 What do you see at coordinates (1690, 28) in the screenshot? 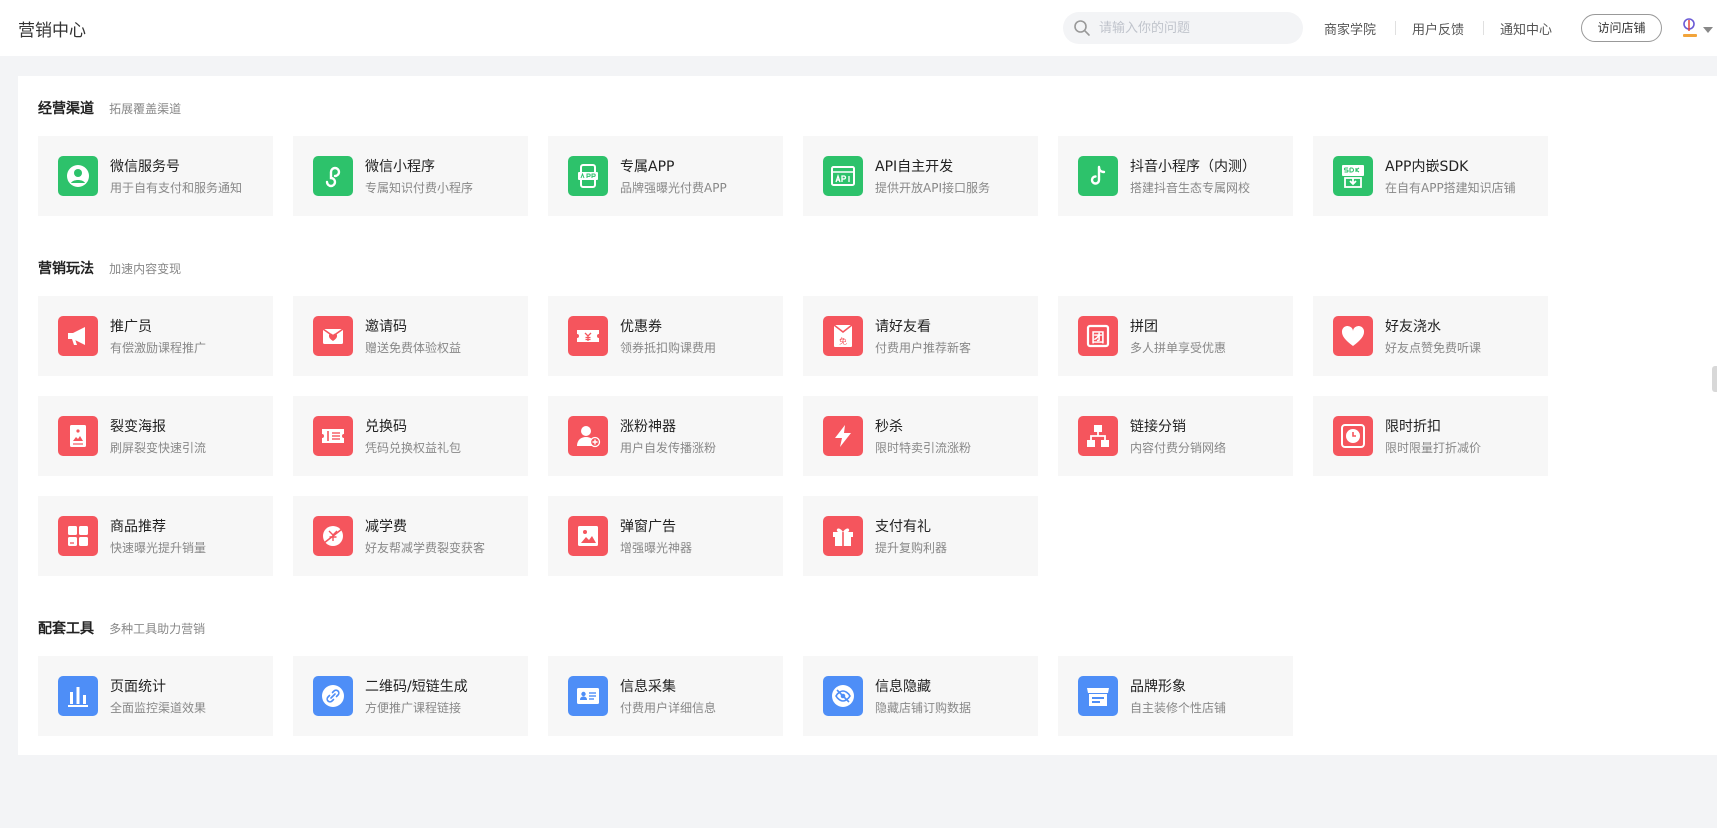
I see `avatar` at bounding box center [1690, 28].